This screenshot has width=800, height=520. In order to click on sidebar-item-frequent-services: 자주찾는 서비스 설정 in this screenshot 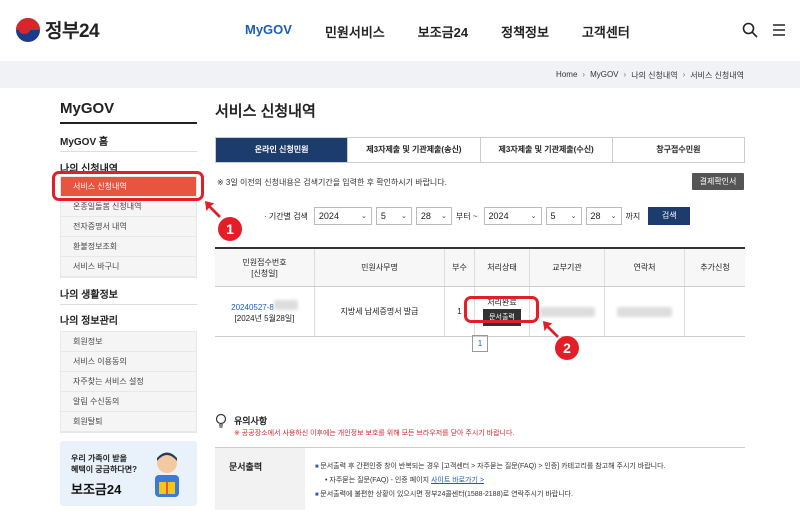, I will do `click(128, 382)`.